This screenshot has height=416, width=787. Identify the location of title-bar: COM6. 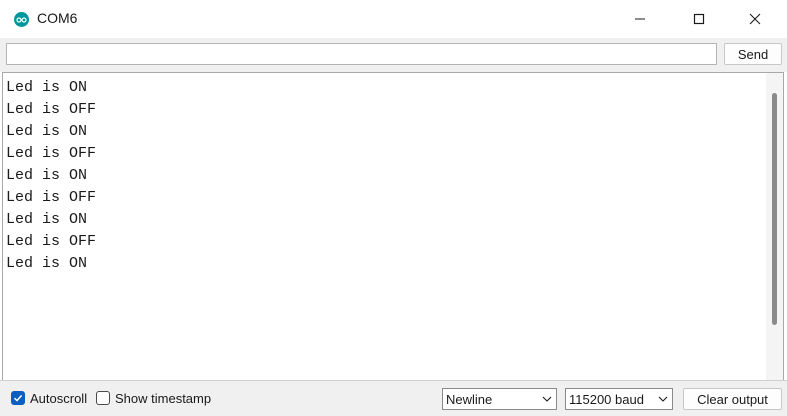
(393, 19).